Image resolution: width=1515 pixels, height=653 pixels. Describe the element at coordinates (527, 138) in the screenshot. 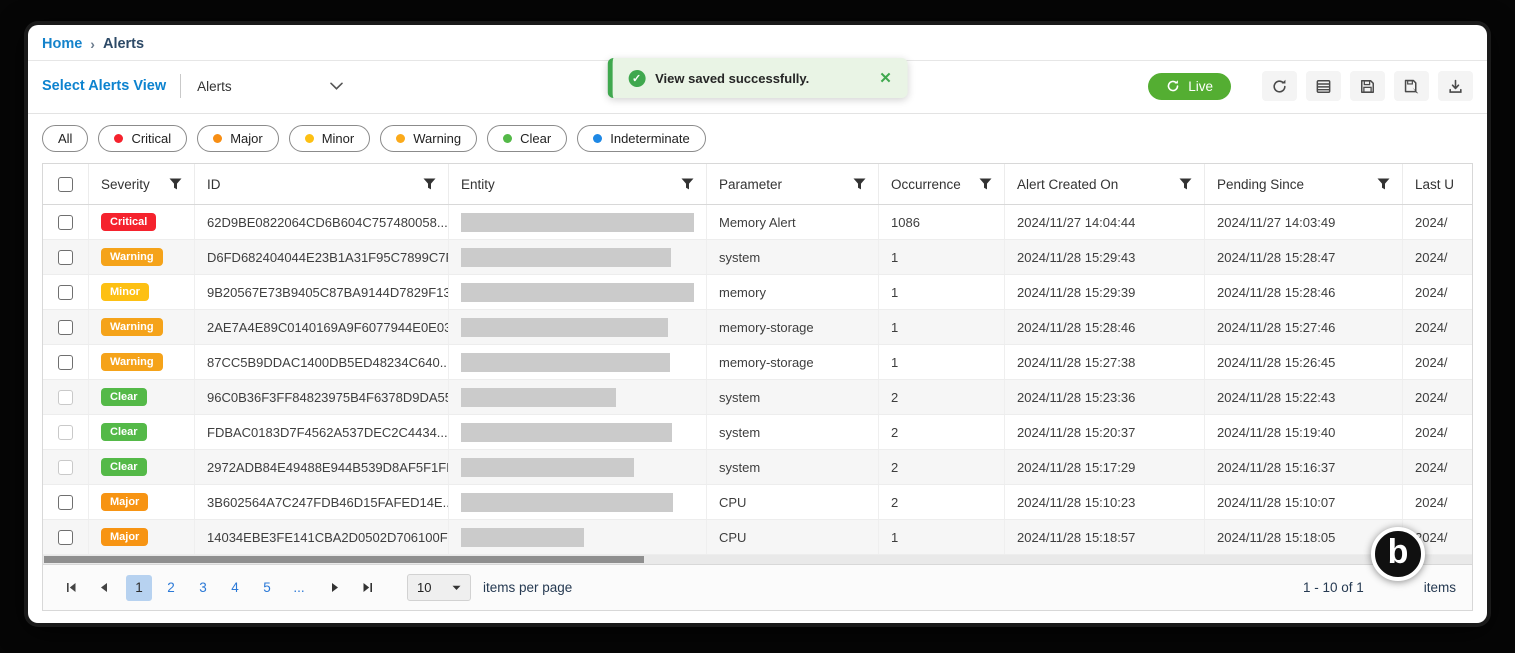

I see `severity-filter-chip: Clear` at that location.